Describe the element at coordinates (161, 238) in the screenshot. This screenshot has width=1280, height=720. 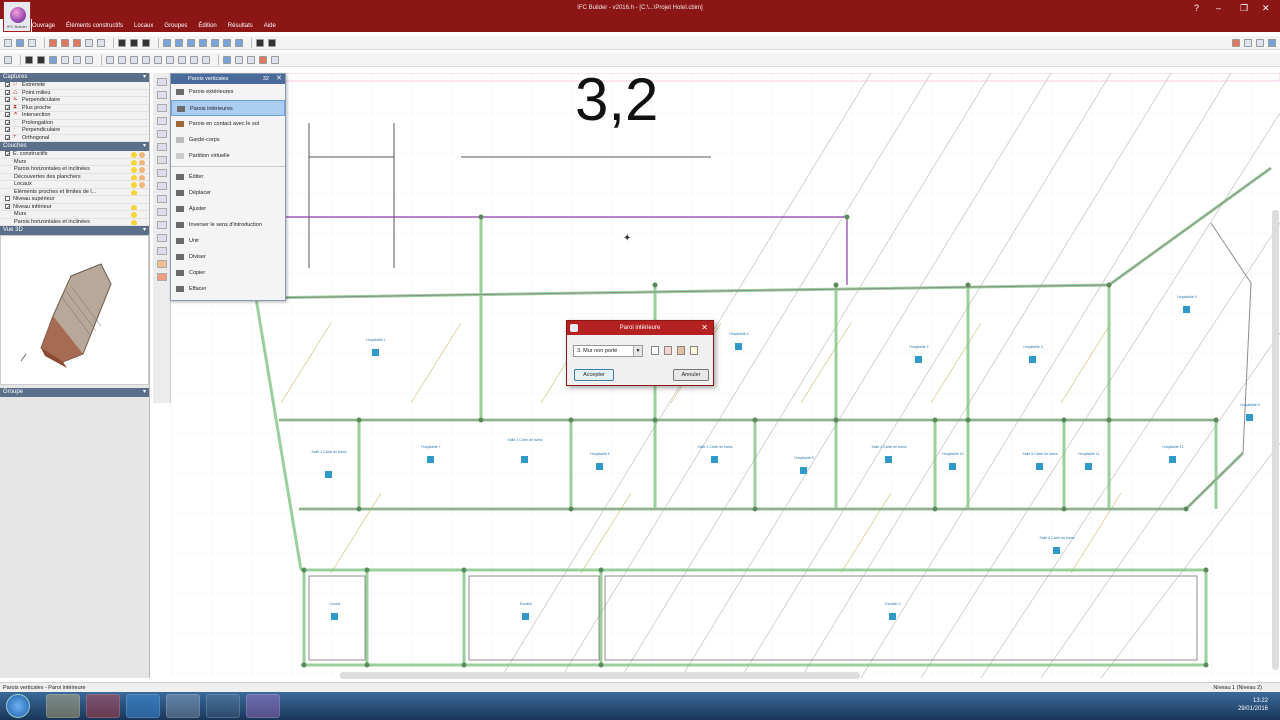
I see `grid-tool-icon` at that location.